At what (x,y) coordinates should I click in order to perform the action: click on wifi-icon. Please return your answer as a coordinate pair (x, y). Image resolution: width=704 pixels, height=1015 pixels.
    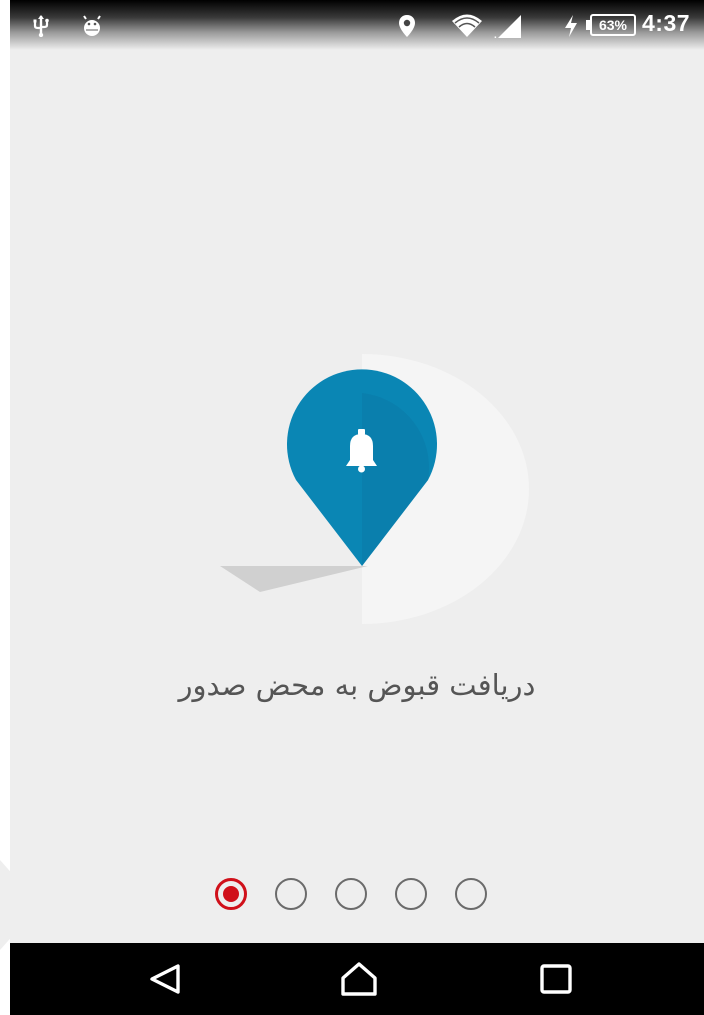
    Looking at the image, I should click on (467, 26).